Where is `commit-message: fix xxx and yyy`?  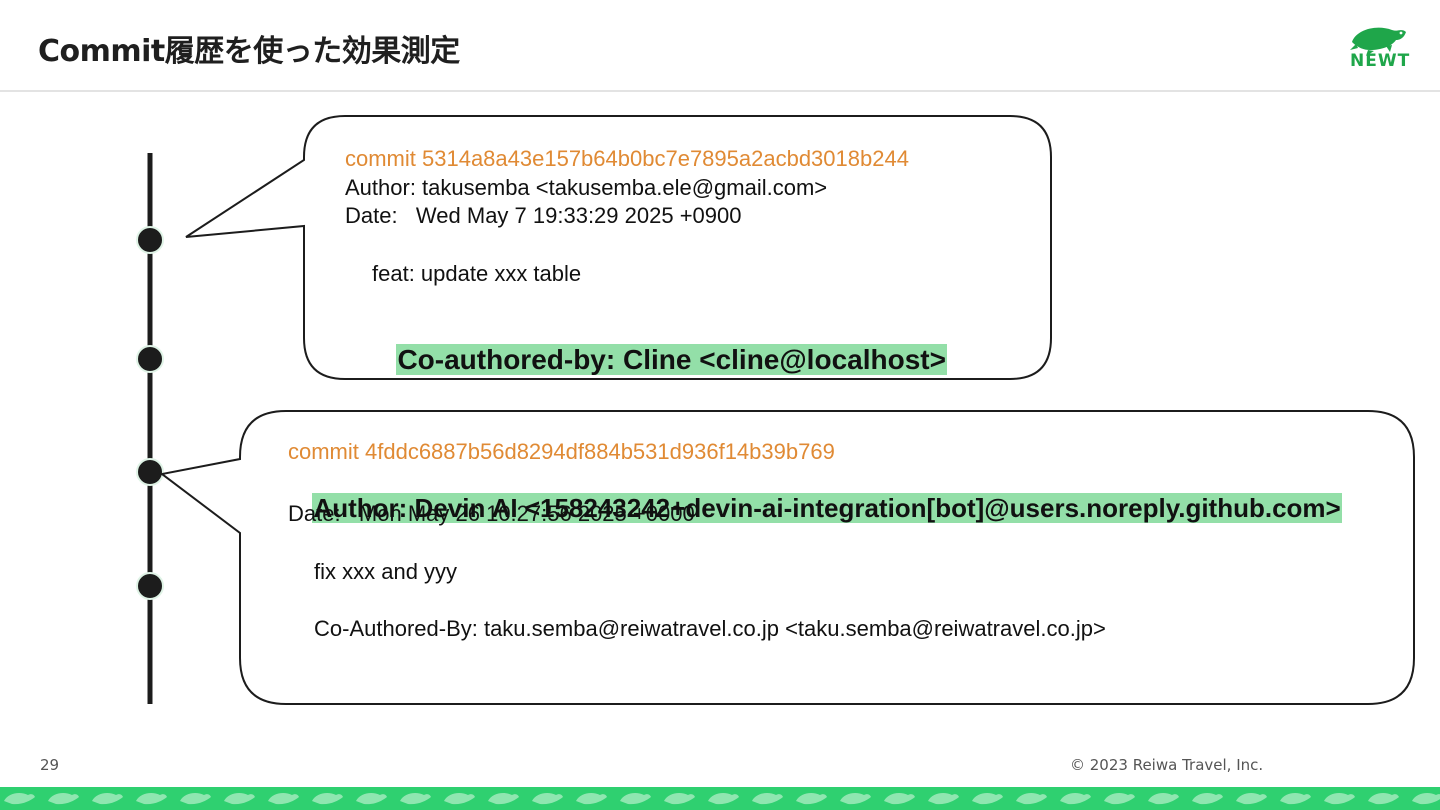
commit-message: fix xxx and yyy is located at coordinates (386, 571).